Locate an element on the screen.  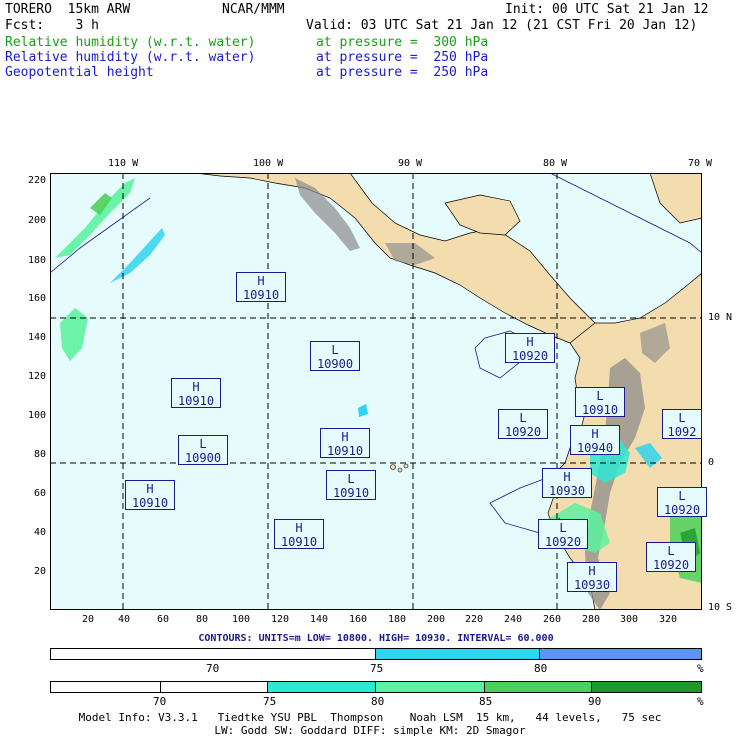
x-tick: 180 is located at coordinates (397, 619).